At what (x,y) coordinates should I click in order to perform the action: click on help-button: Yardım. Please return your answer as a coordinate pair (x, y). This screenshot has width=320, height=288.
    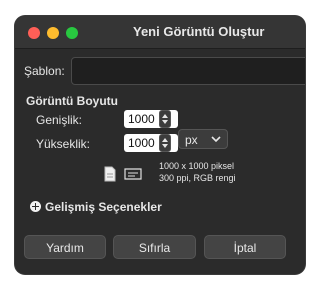
    Looking at the image, I should click on (65, 247).